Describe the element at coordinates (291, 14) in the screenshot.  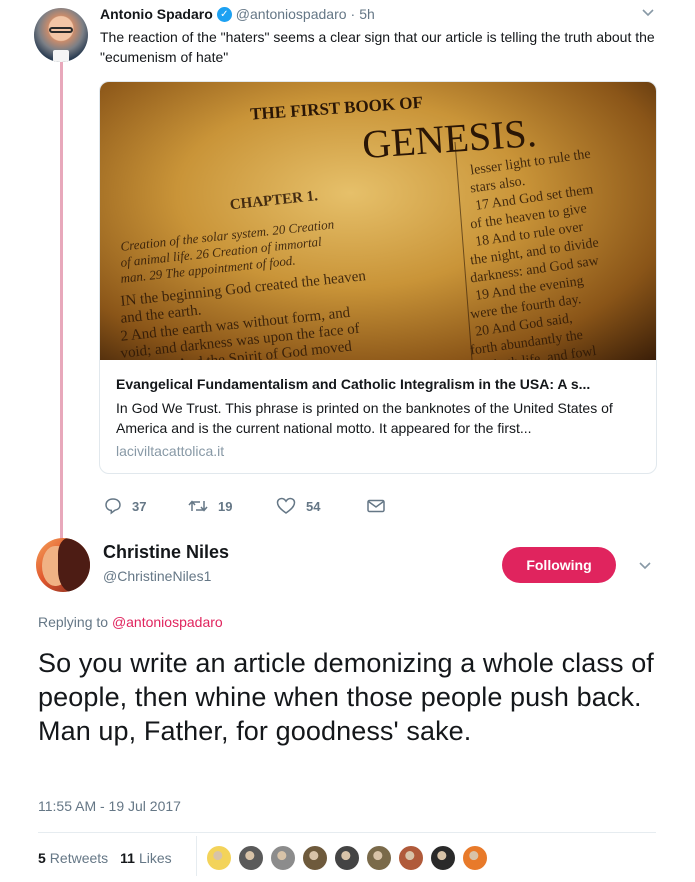
I see `author-handle: @antoniospadaro` at that location.